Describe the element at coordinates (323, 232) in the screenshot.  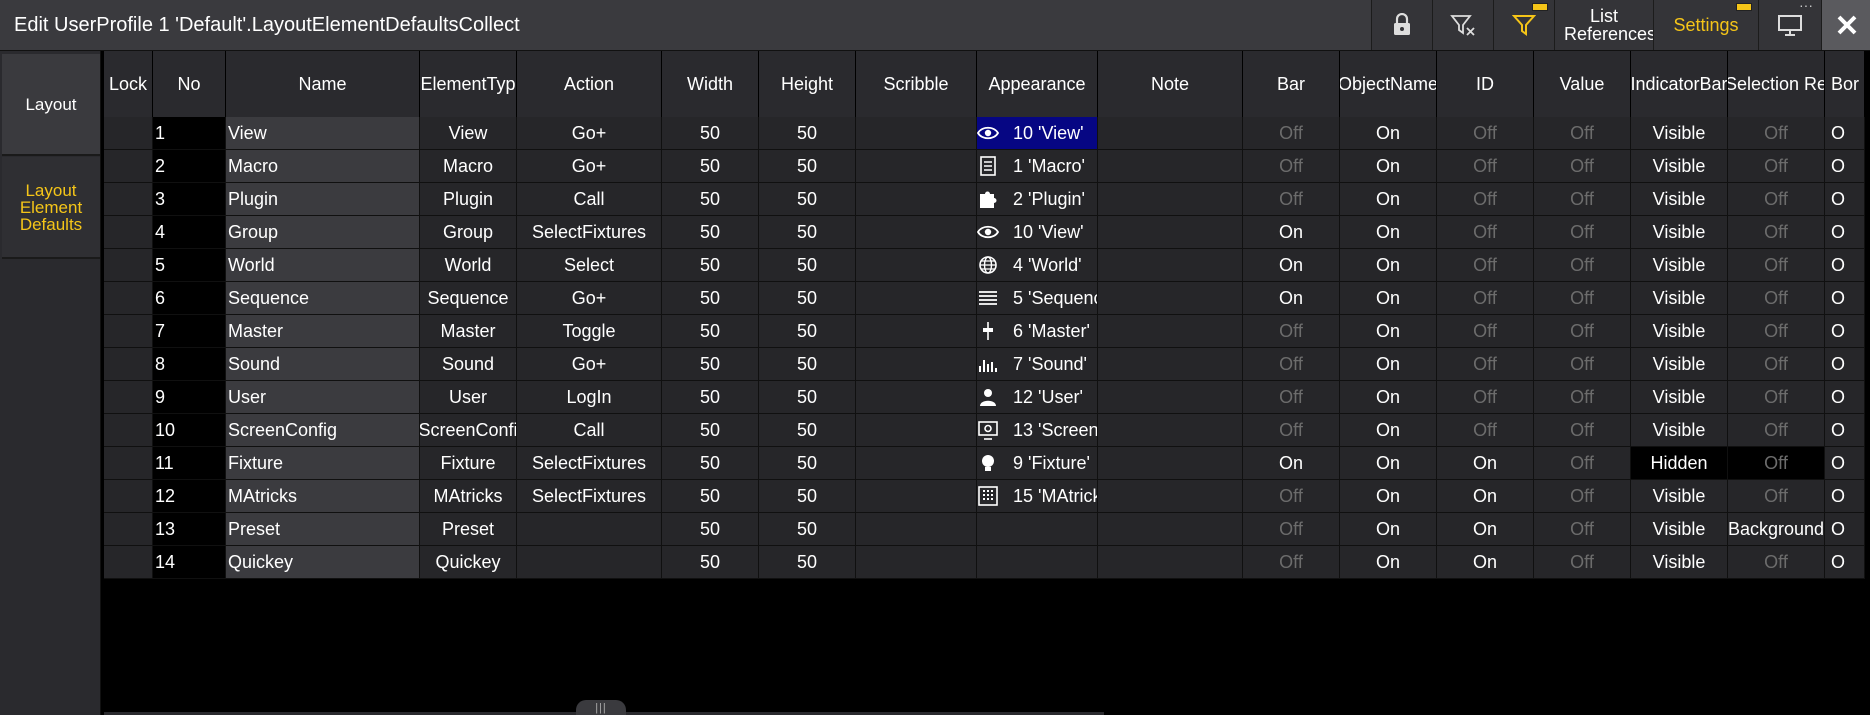
I see `name-cell: Group` at that location.